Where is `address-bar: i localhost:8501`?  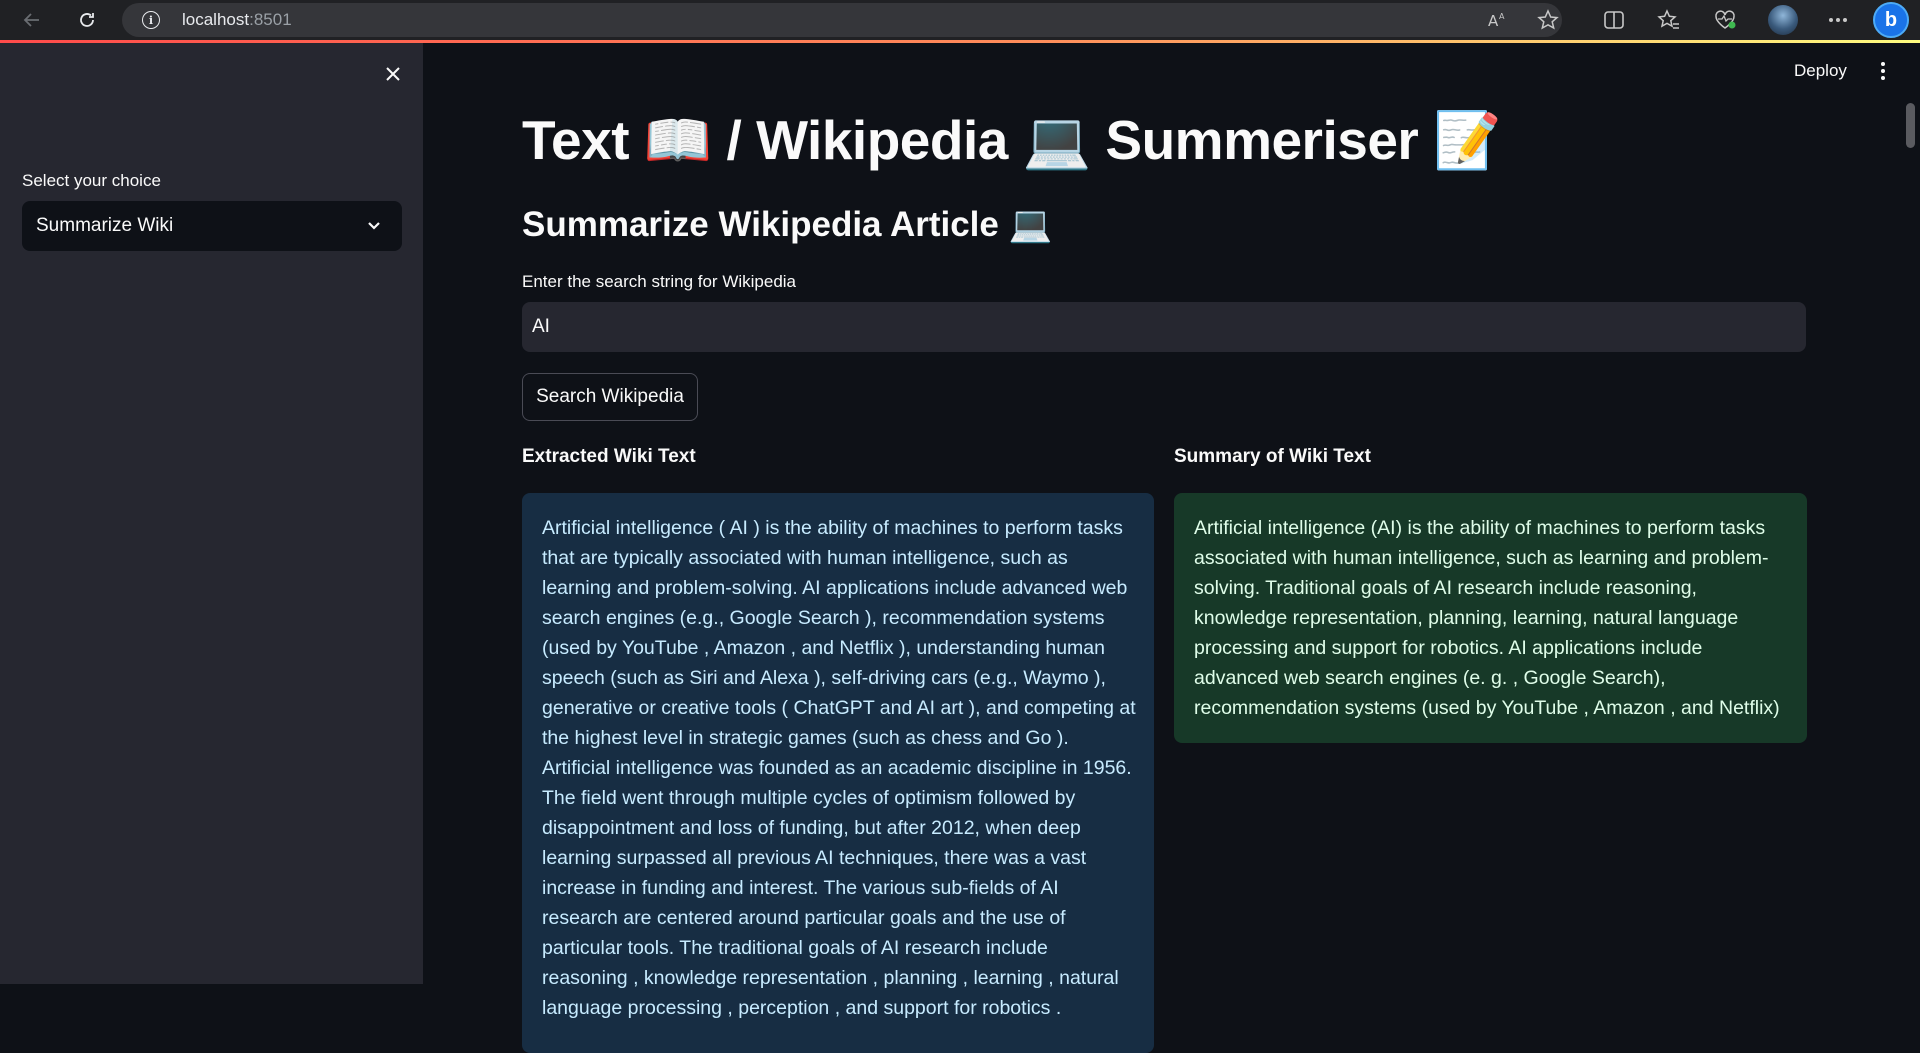
address-bar: i localhost:8501 is located at coordinates (842, 20).